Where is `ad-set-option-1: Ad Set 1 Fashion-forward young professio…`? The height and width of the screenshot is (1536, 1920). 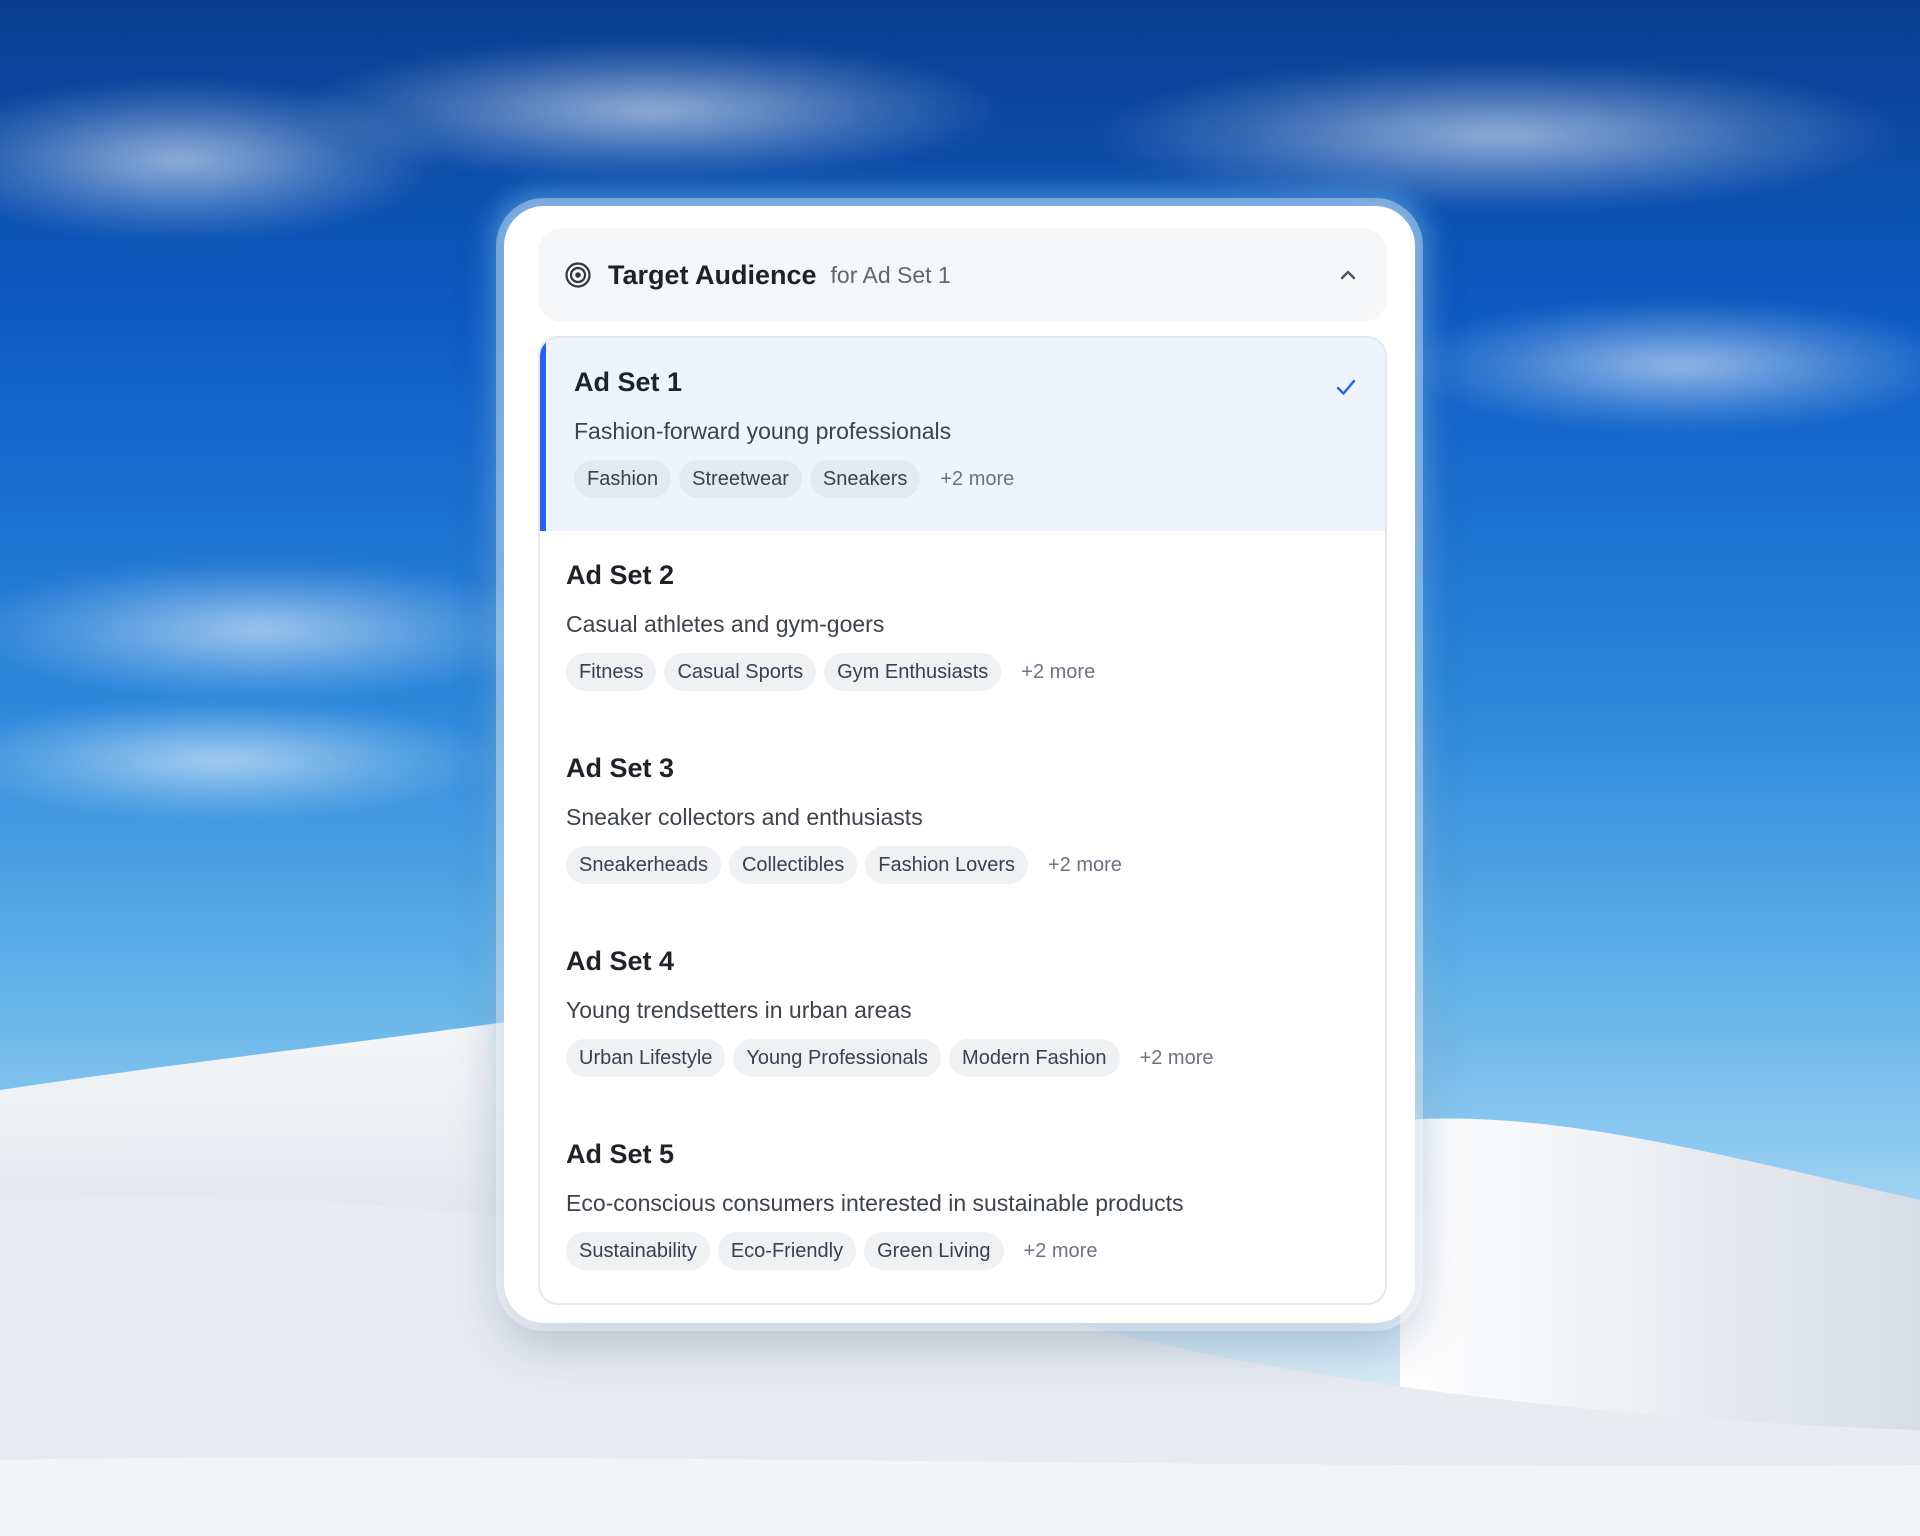
ad-set-option-1: Ad Set 1 Fashion-forward young professio… is located at coordinates (962, 434).